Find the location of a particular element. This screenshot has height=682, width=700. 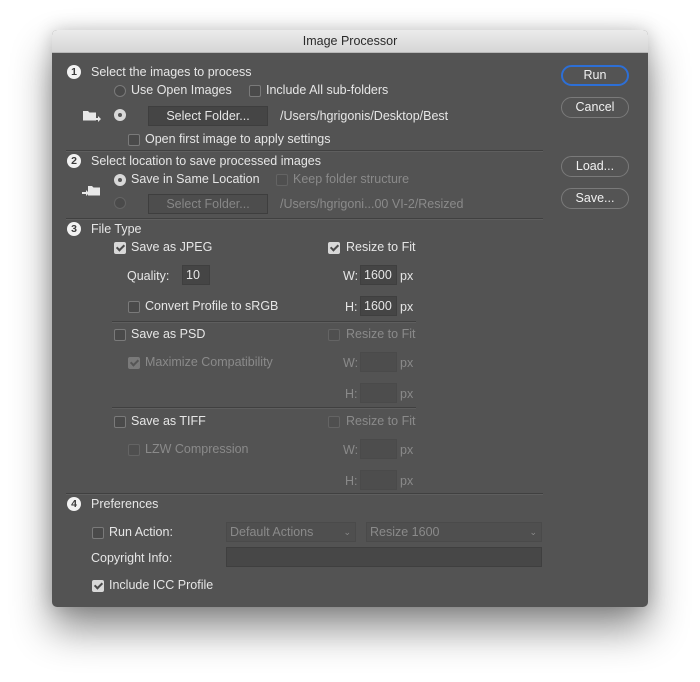

action-set-select: Default Actions ⌄ is located at coordinates (291, 532).